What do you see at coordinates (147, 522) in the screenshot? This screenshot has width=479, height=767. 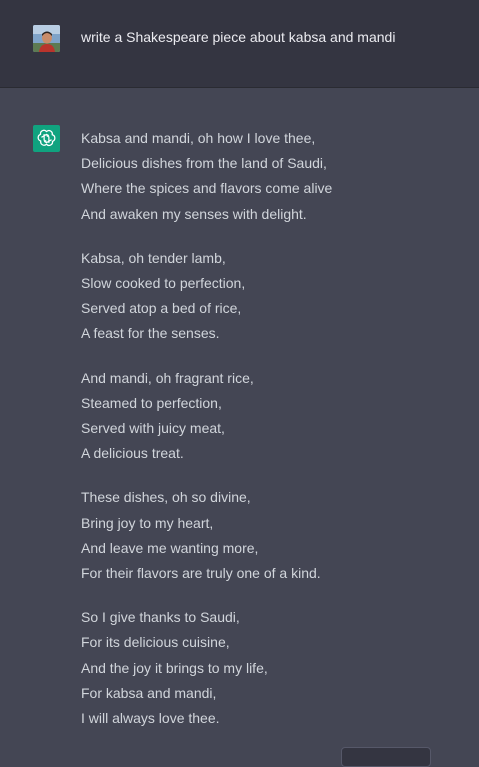 I see `poem-line: Bring joy to my heart,` at bounding box center [147, 522].